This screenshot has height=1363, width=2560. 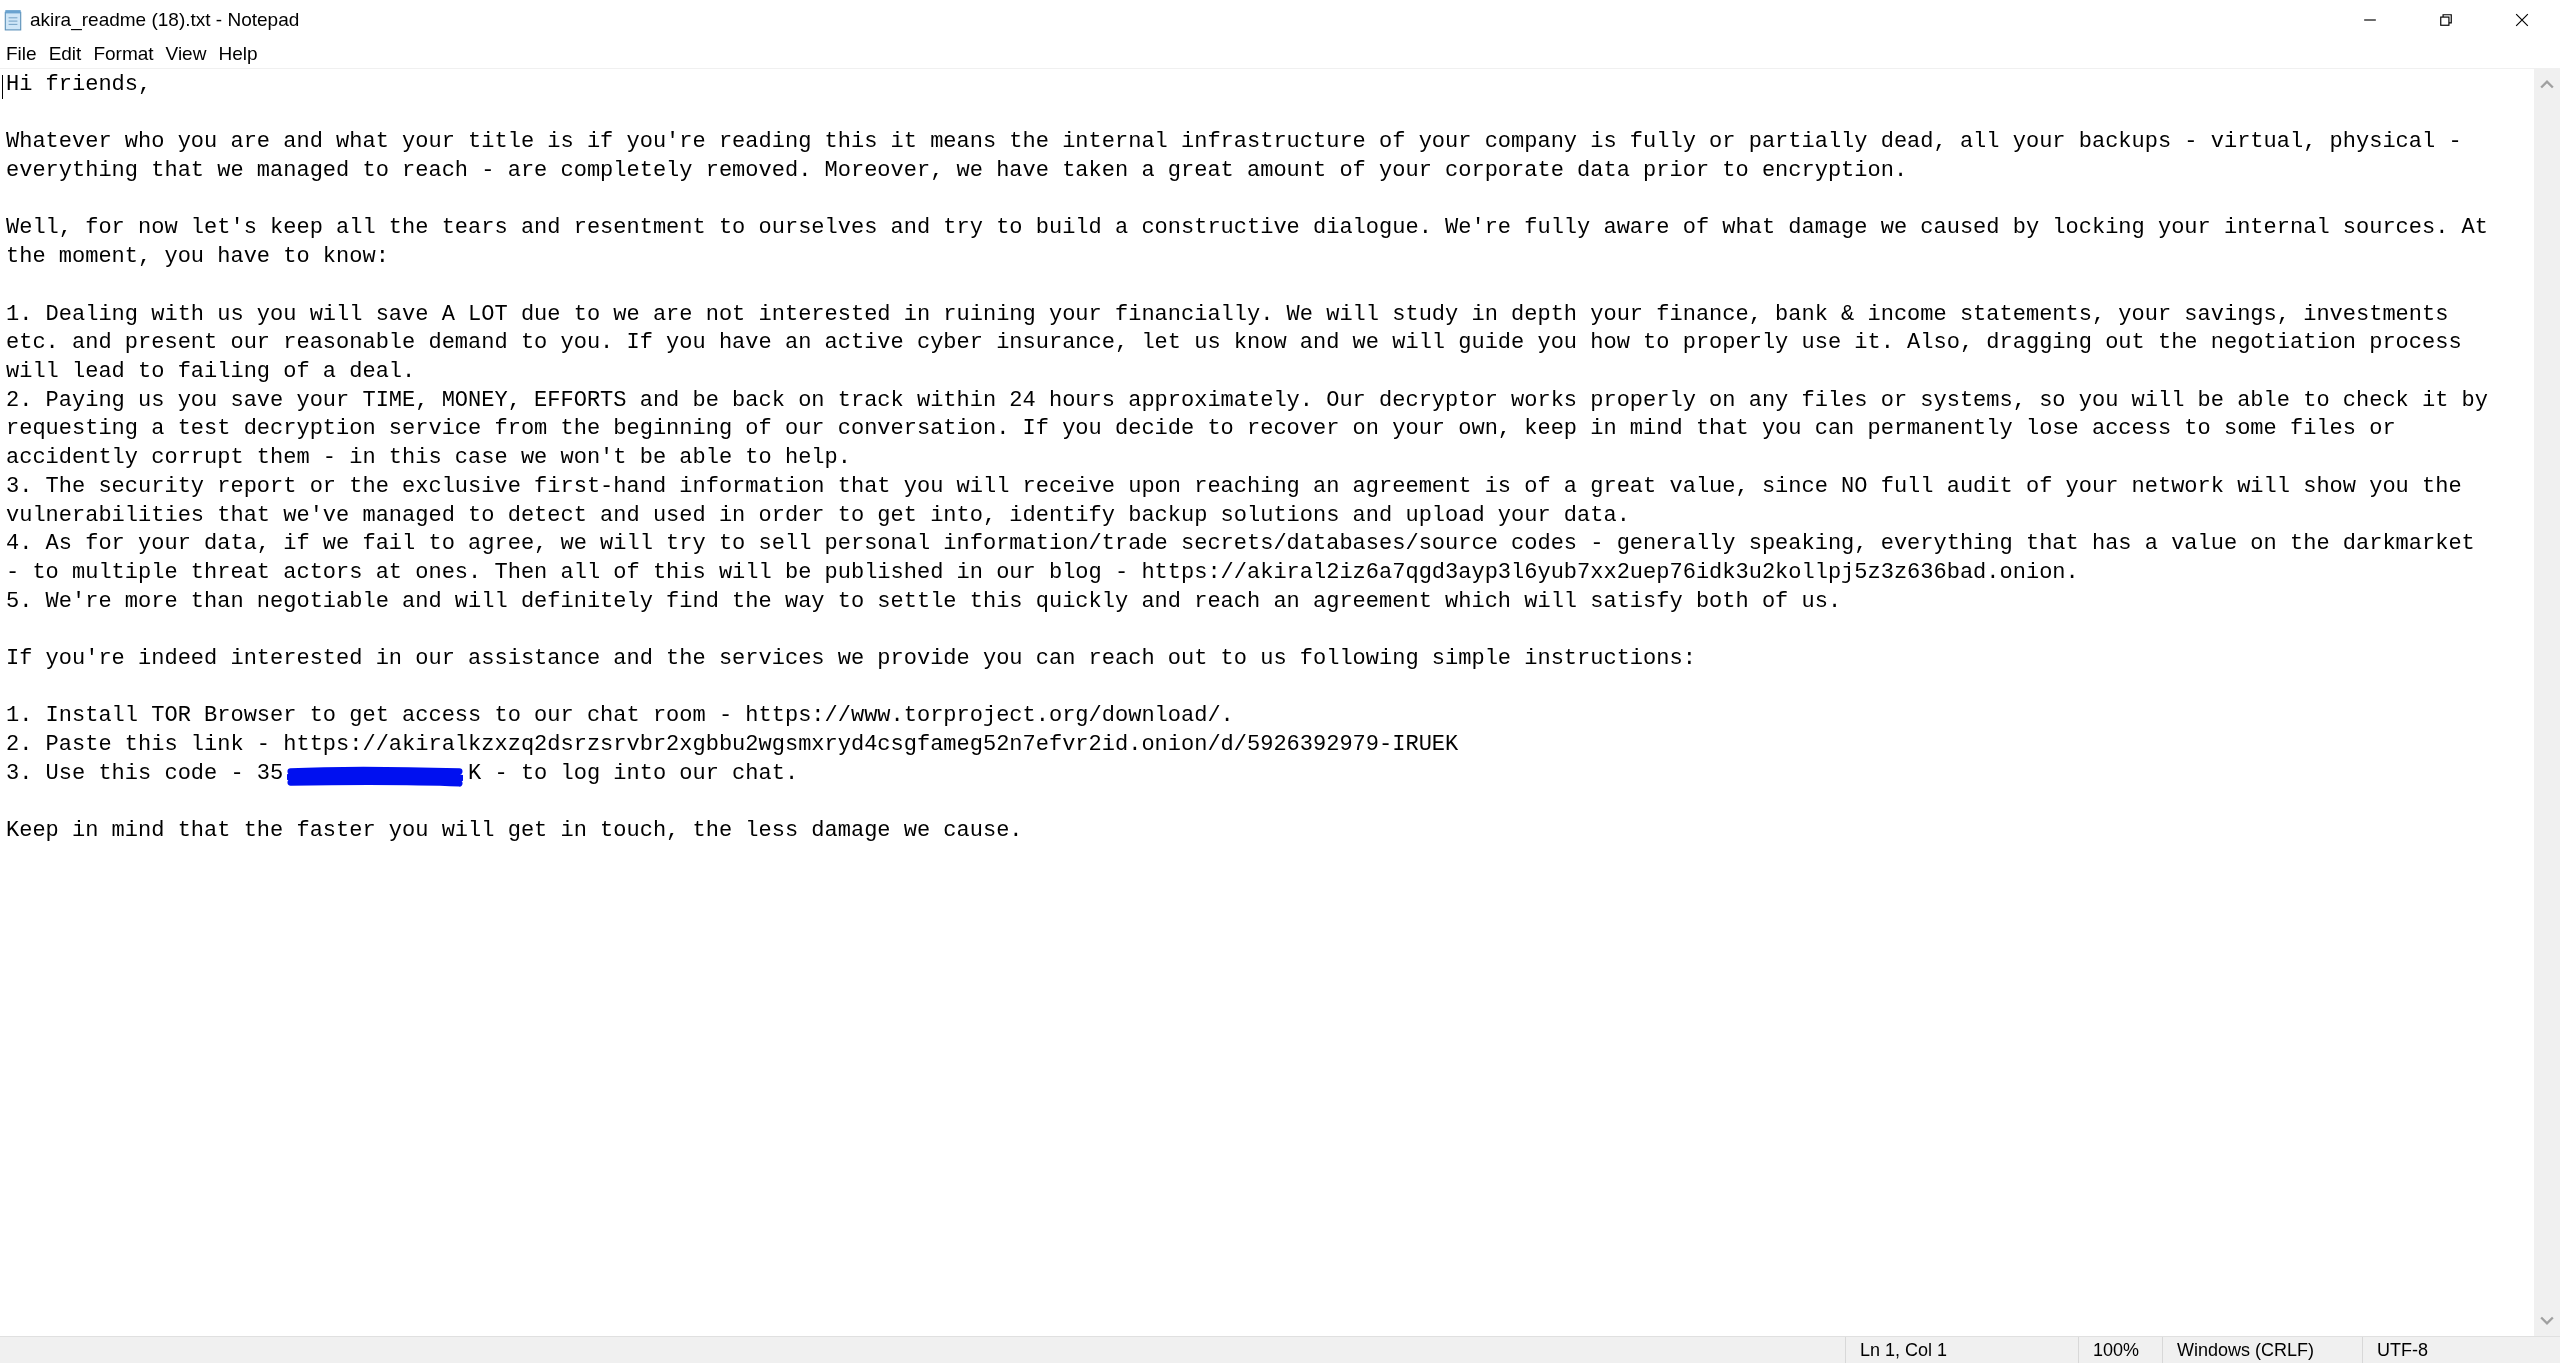 I want to click on text-line: 3. The security report or the exclusive first-hand information that you will receive upon reaching an agreement is of a great value, since NO full audit of your network will show you the, so click(x=1234, y=486).